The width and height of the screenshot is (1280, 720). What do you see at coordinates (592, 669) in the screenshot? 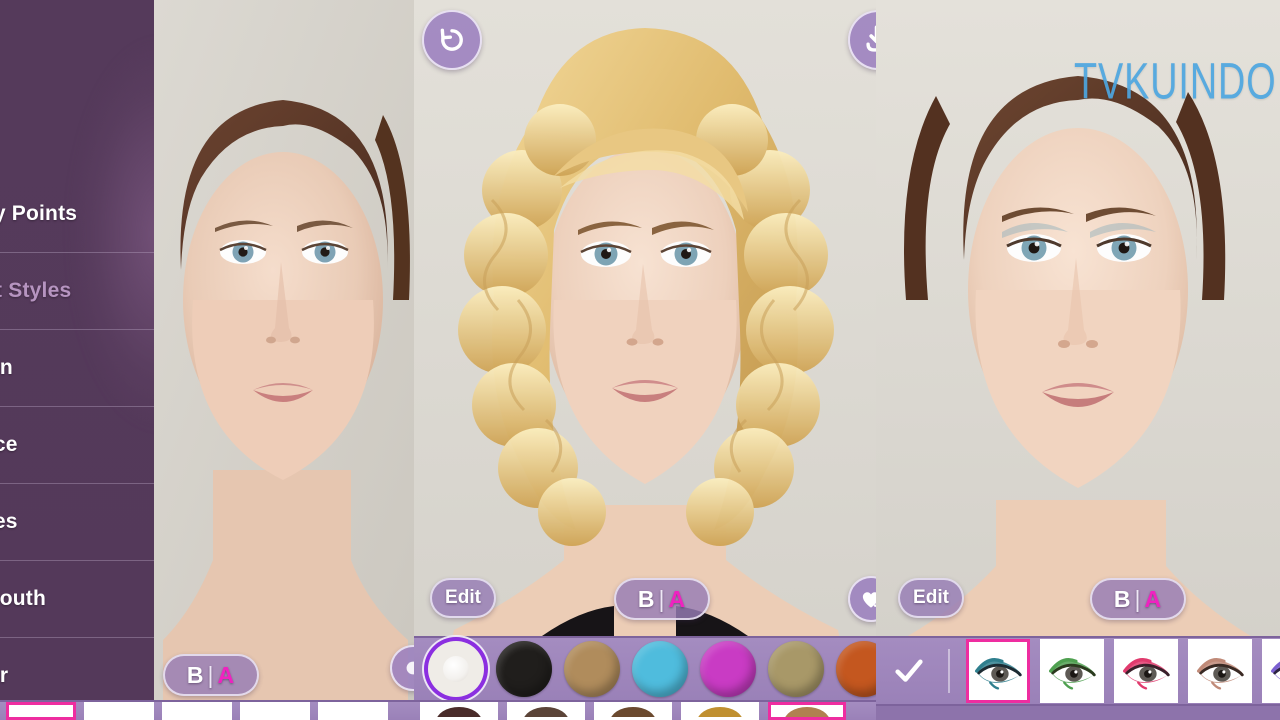
I see `hair-color-swatch-tan` at bounding box center [592, 669].